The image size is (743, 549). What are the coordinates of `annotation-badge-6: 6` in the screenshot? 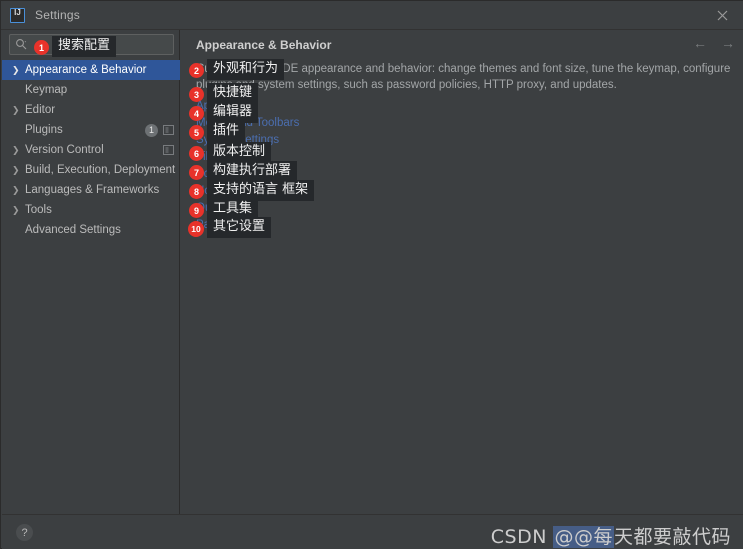 It's located at (196, 153).